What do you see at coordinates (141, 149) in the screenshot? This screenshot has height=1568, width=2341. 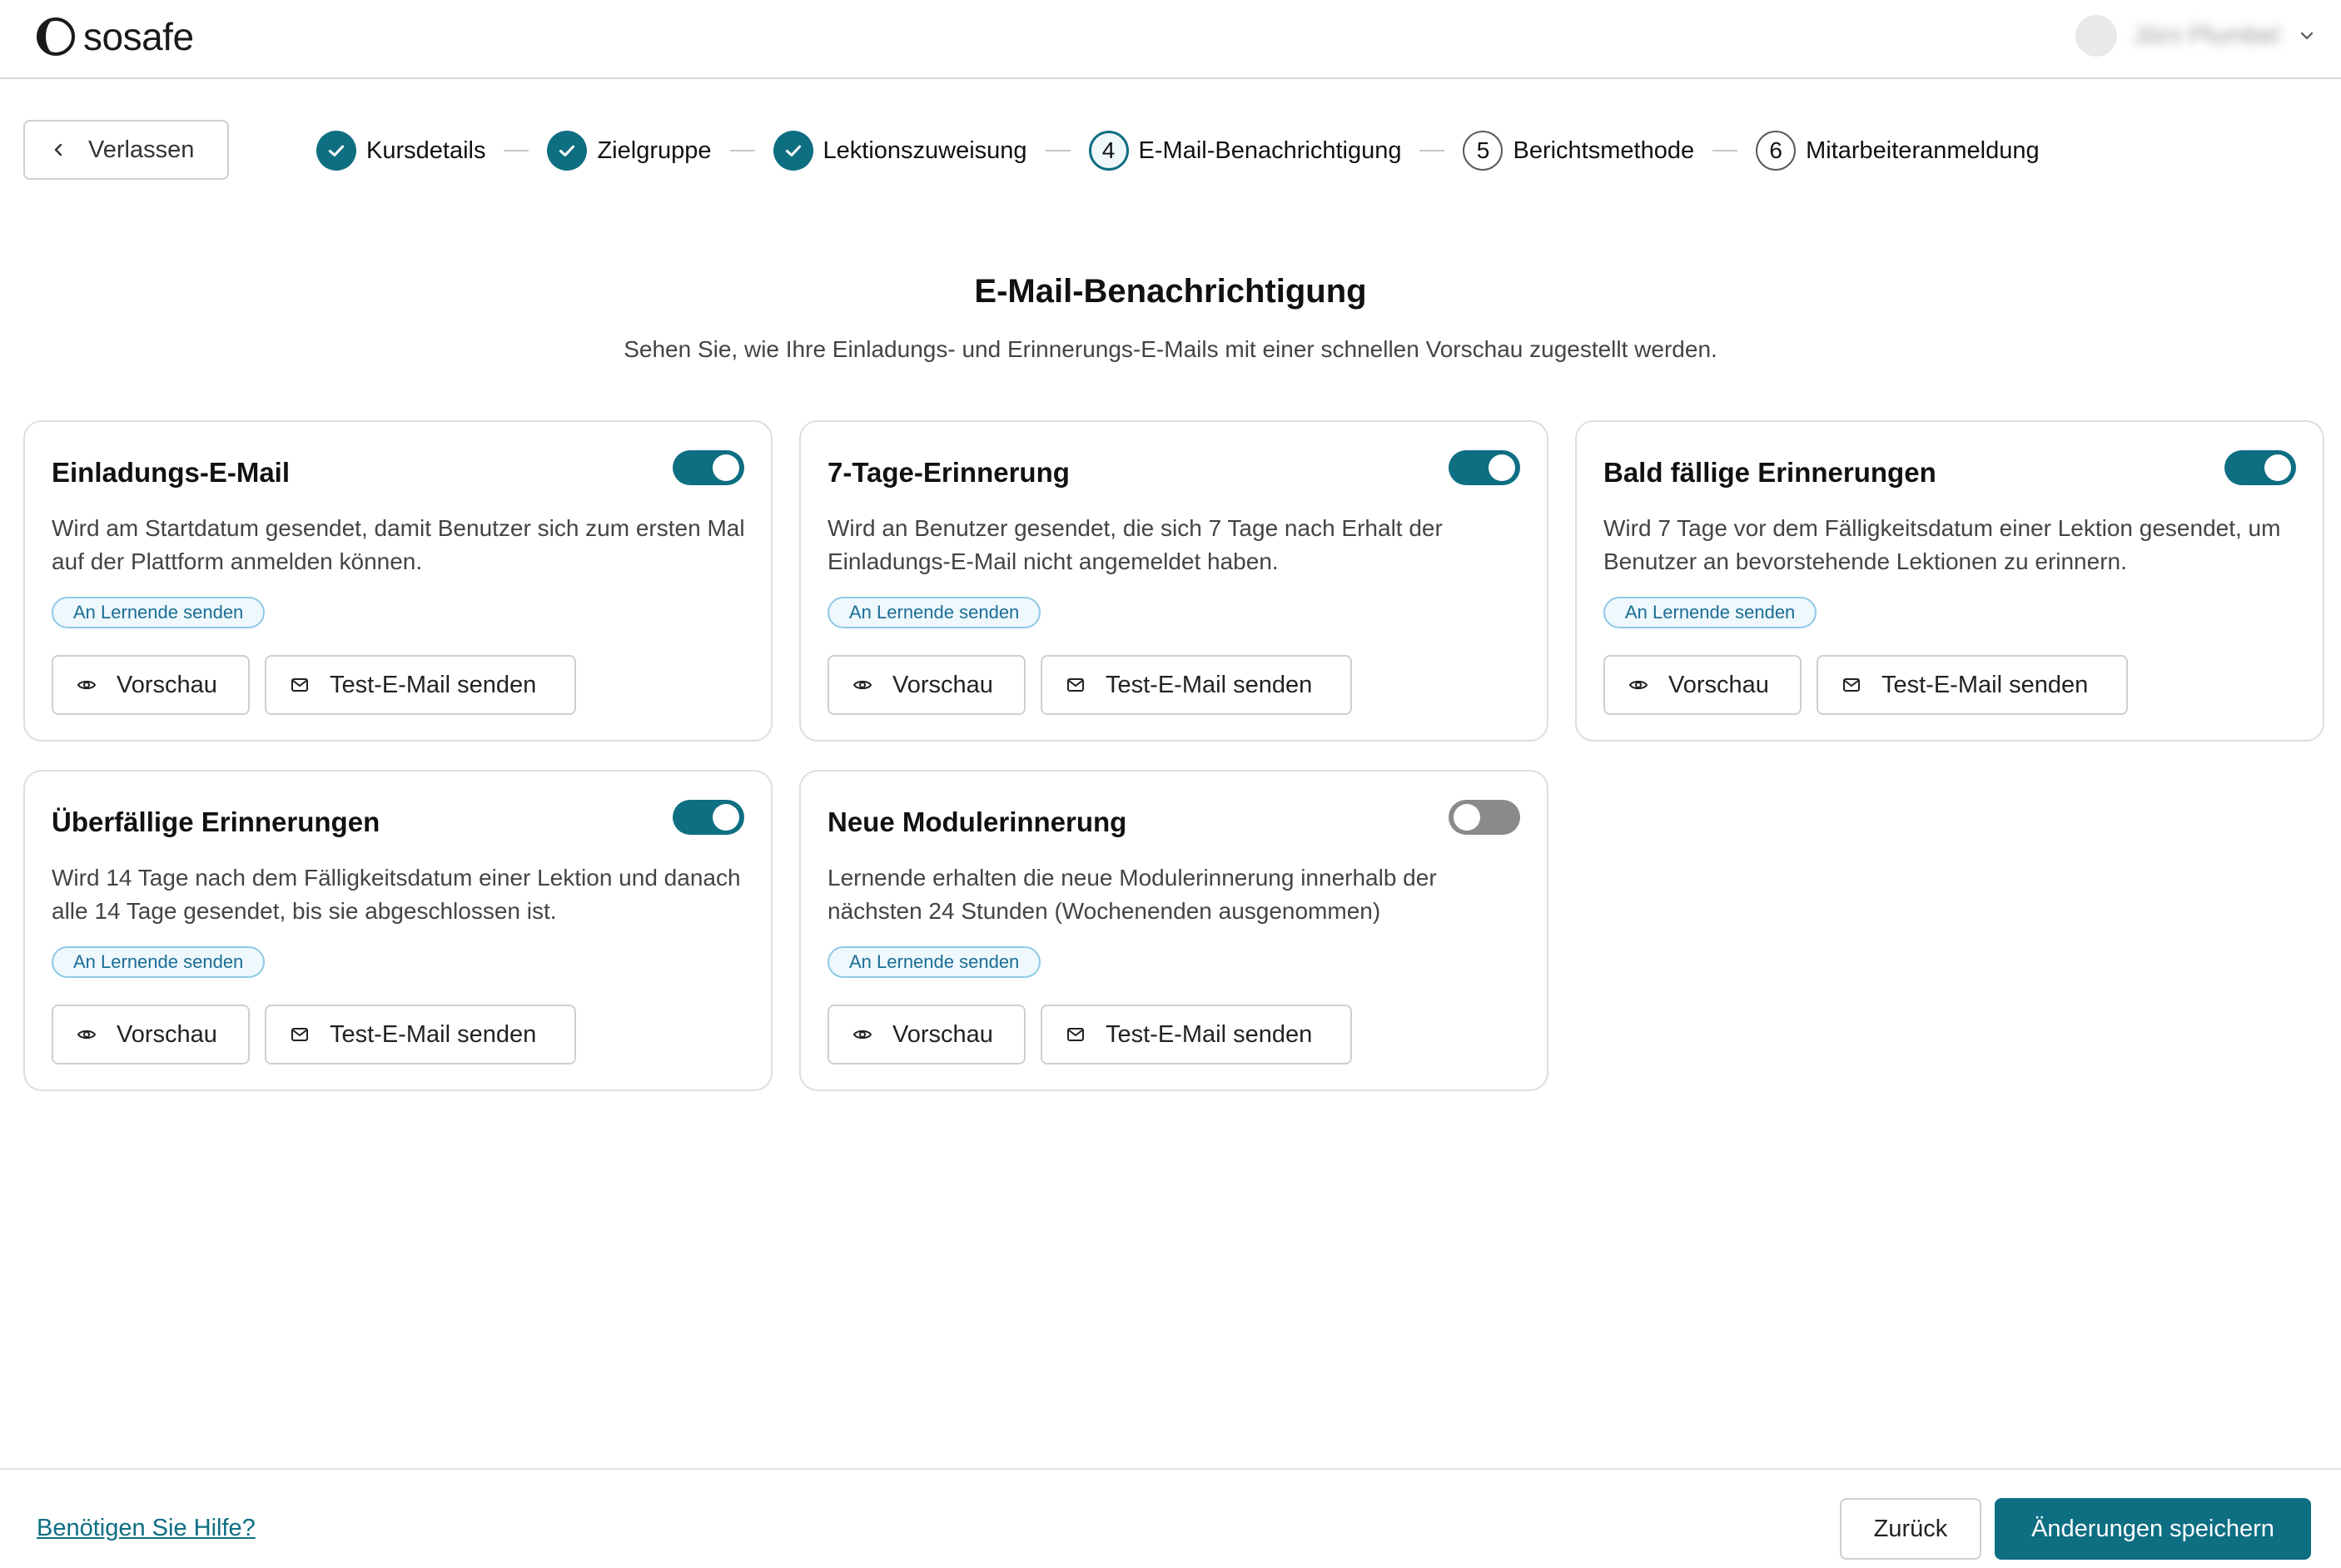 I see `exit-label: Verlassen` at bounding box center [141, 149].